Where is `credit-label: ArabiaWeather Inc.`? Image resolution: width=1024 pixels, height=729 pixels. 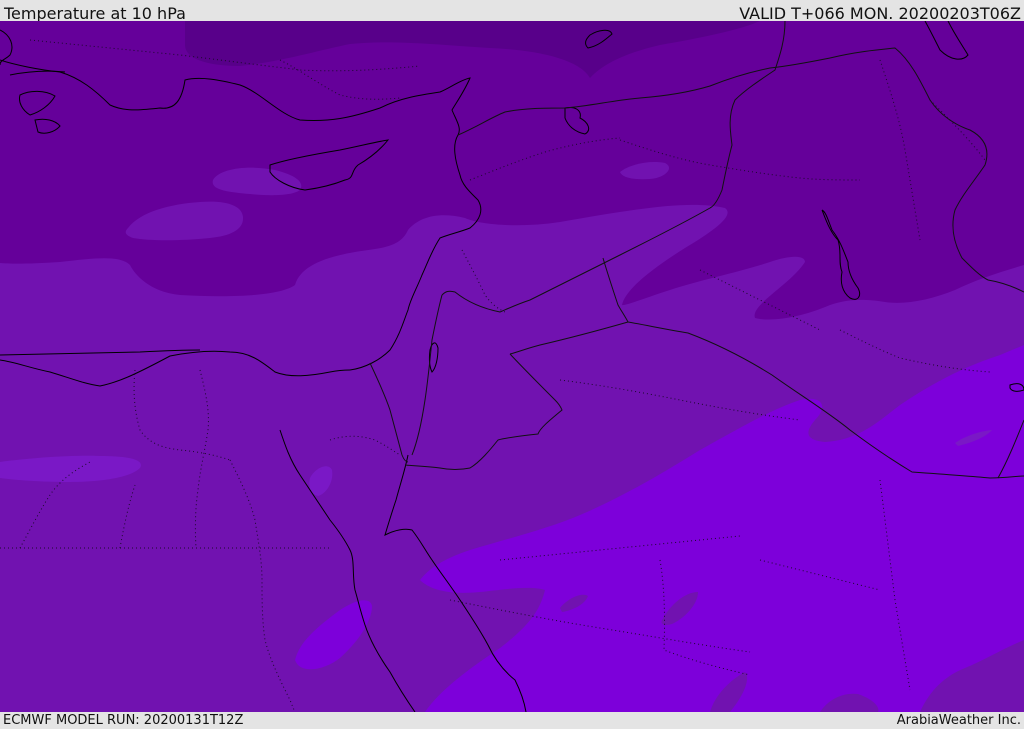
credit-label: ArabiaWeather Inc. is located at coordinates (958, 720).